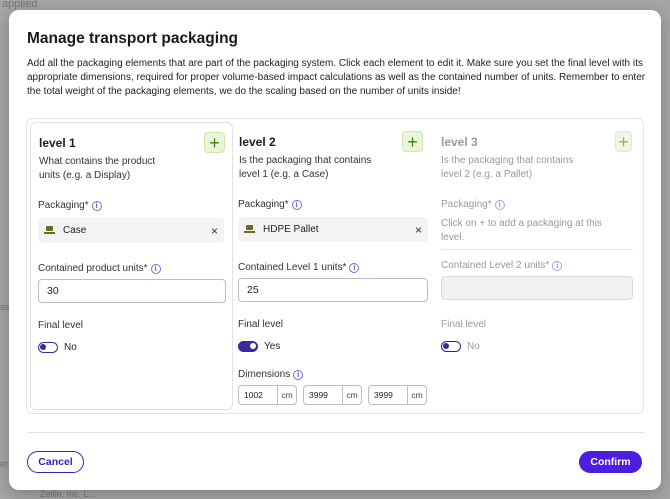 The height and width of the screenshot is (499, 670). Describe the element at coordinates (459, 142) in the screenshot. I see `level-title: level 3` at that location.